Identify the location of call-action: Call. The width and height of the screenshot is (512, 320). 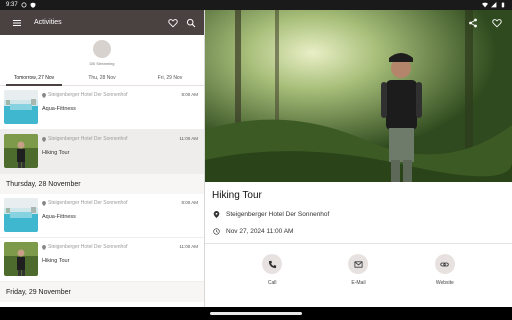
(272, 270).